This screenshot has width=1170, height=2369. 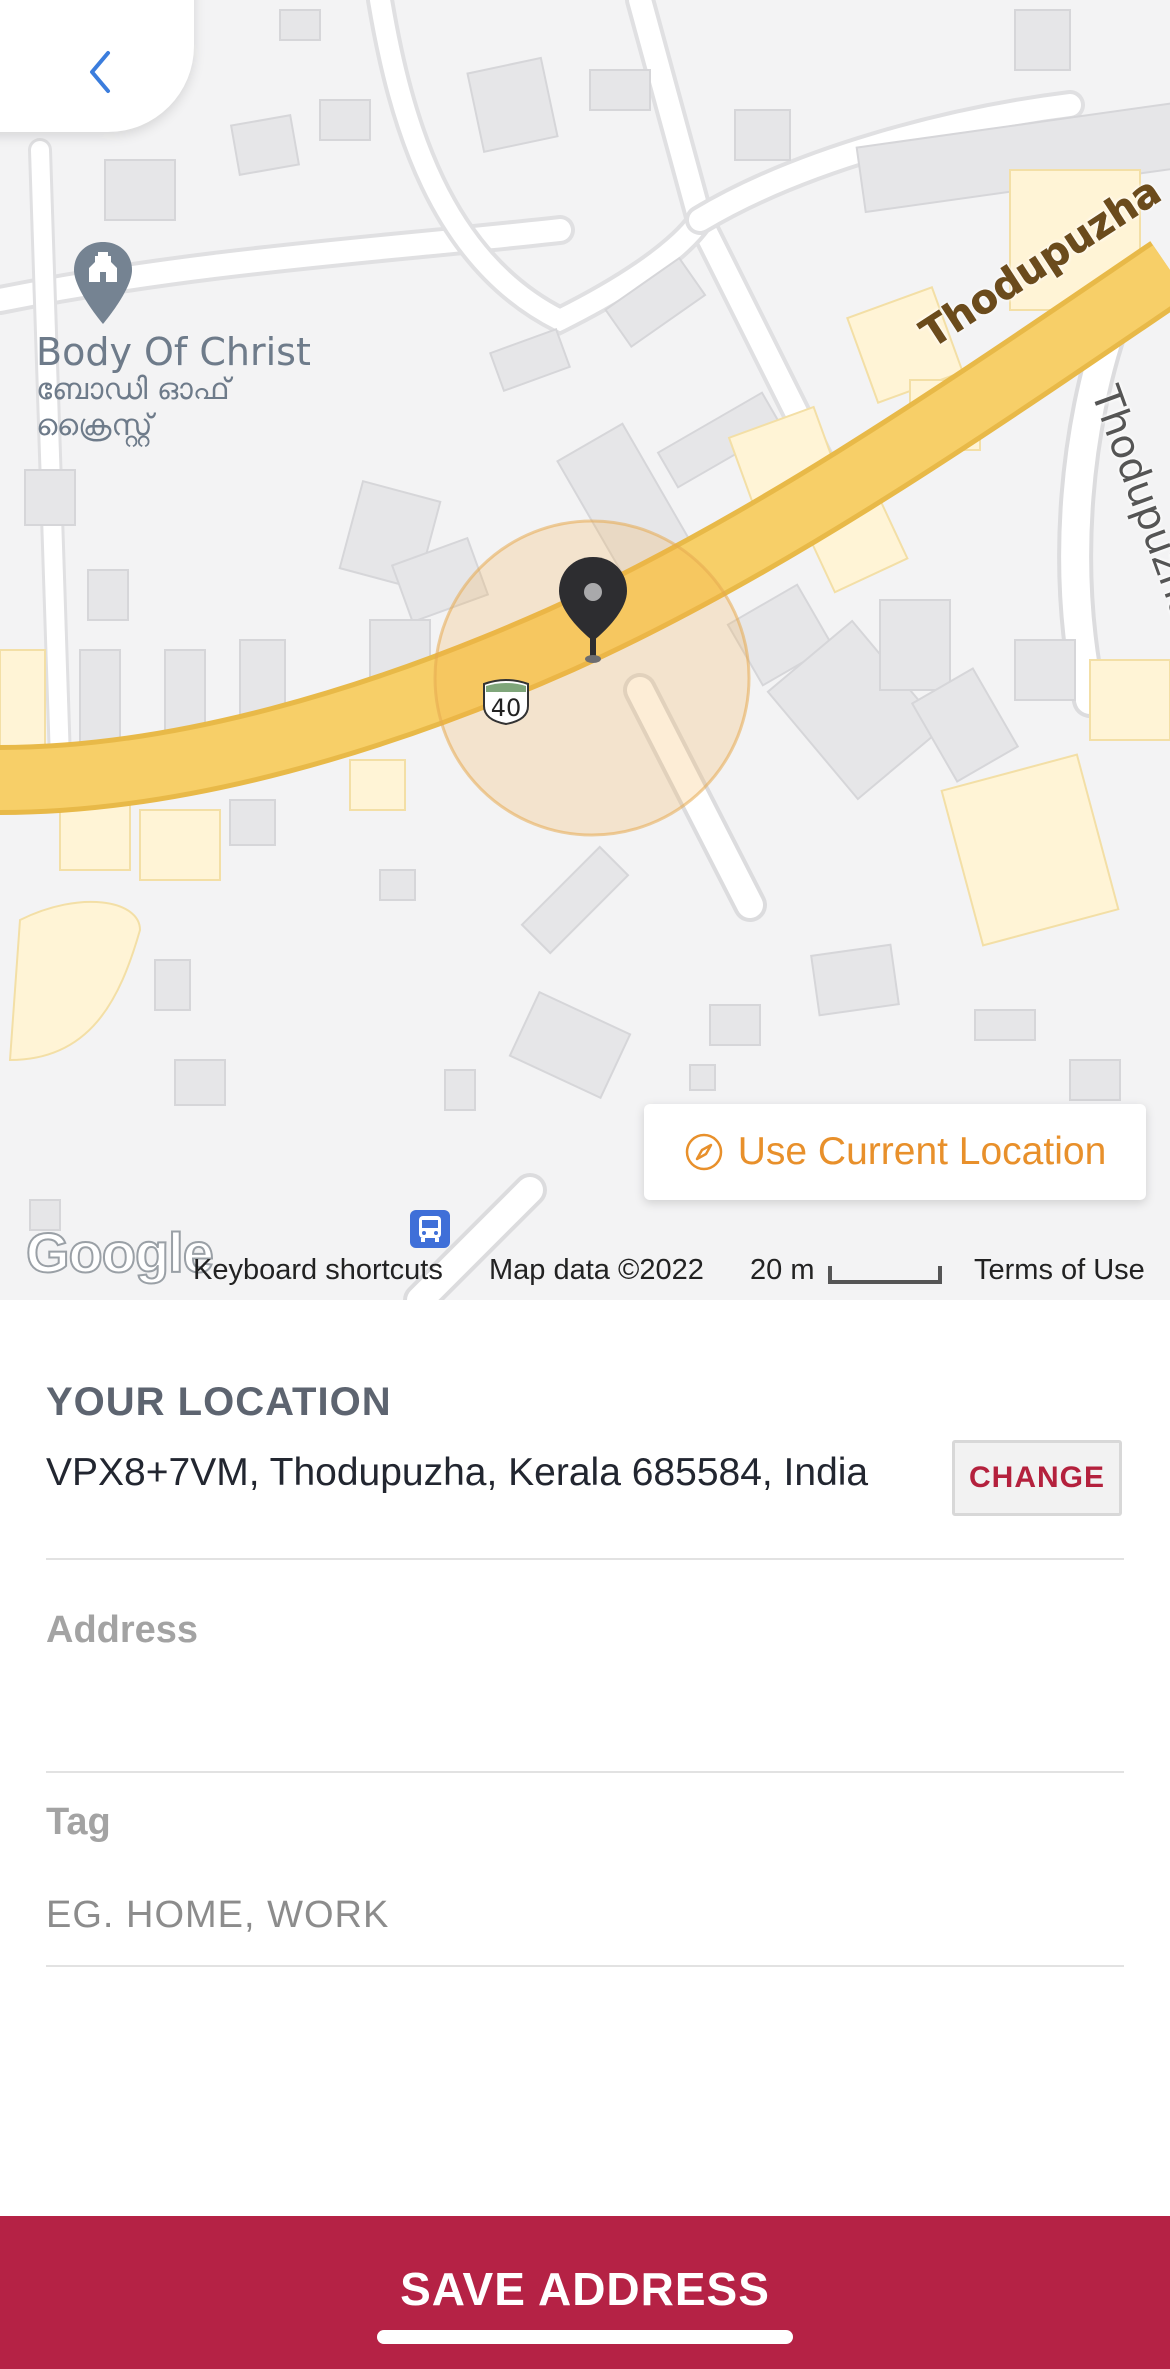 What do you see at coordinates (430, 1229) in the screenshot?
I see `bus-stop-icon` at bounding box center [430, 1229].